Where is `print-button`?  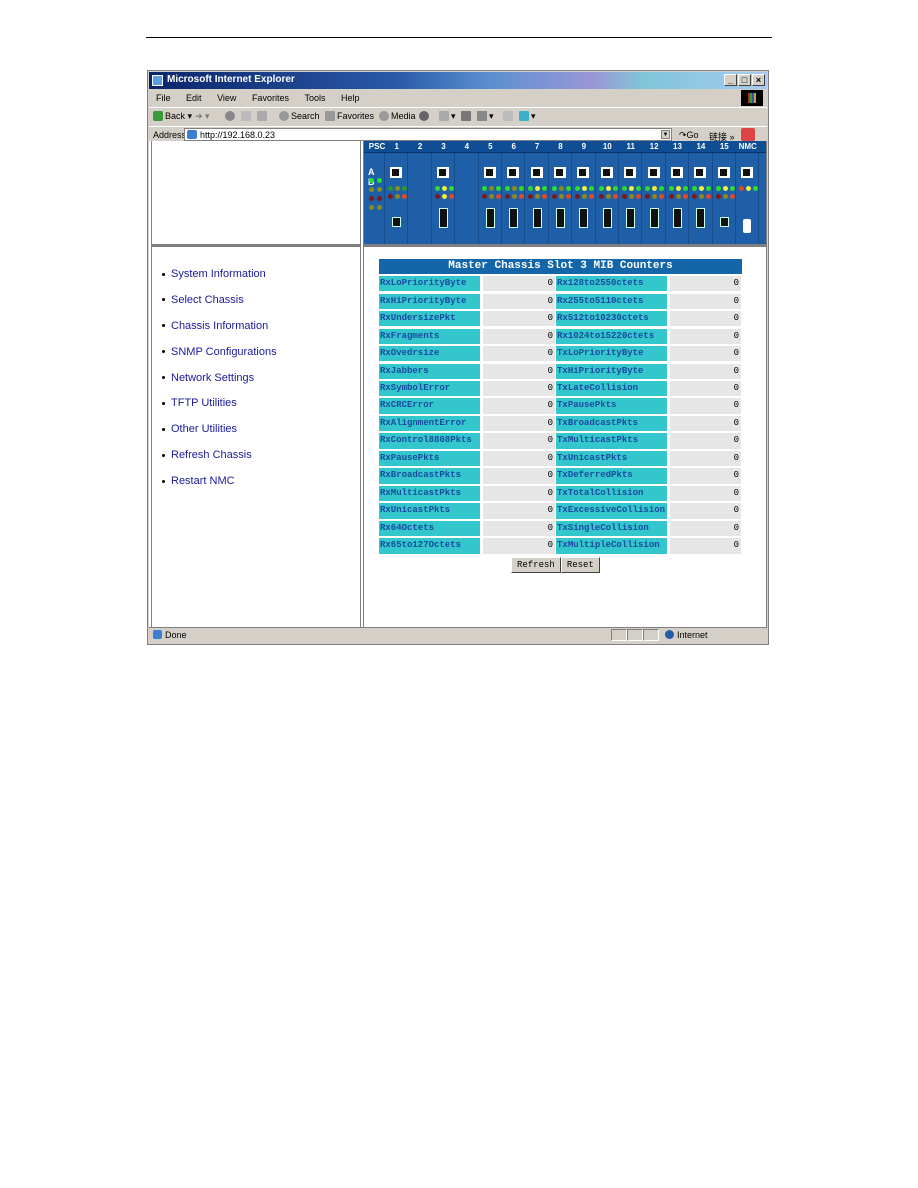 print-button is located at coordinates (467, 116).